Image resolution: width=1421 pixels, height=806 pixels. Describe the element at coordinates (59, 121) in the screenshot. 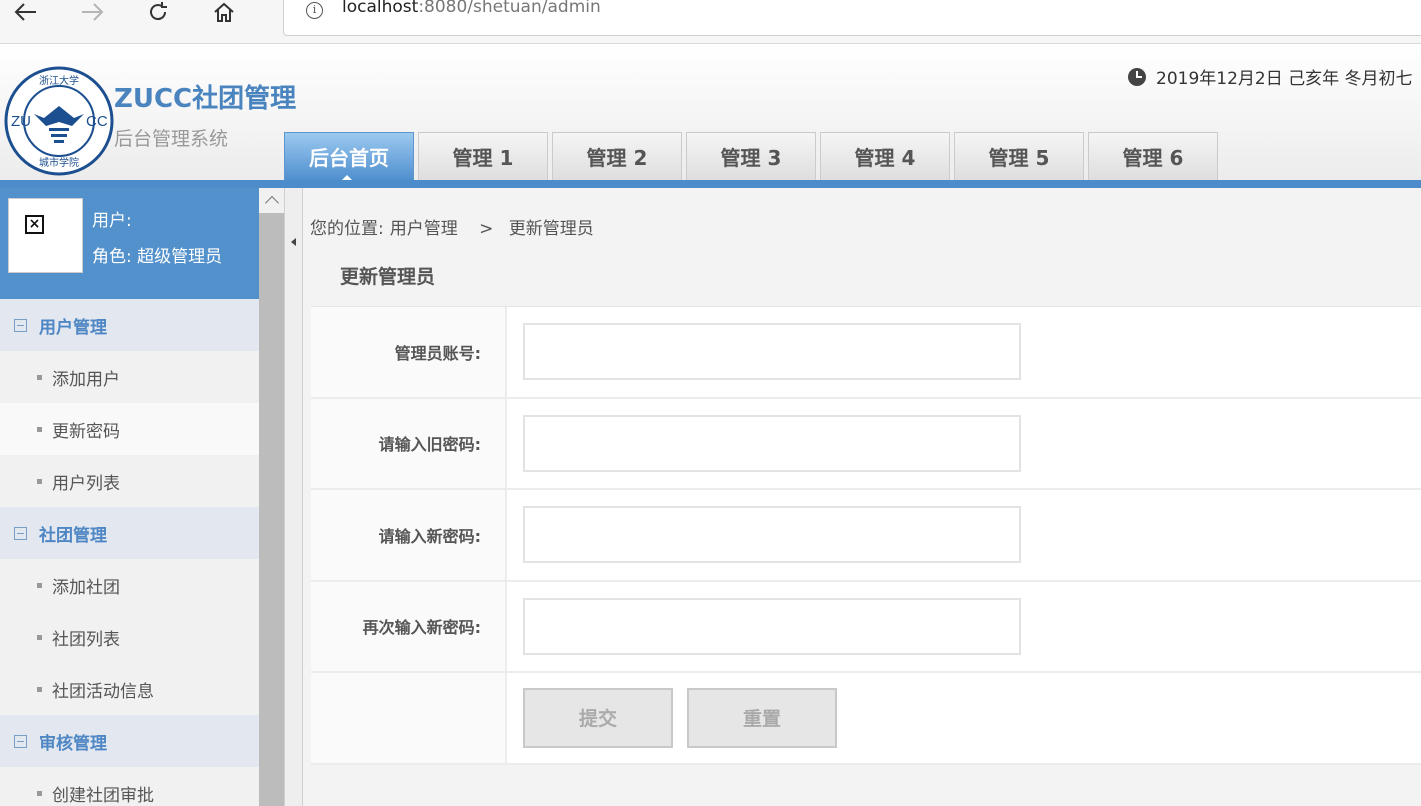

I see `zucc-logo-icon: ZU CC 浙江大学 城市学院` at that location.